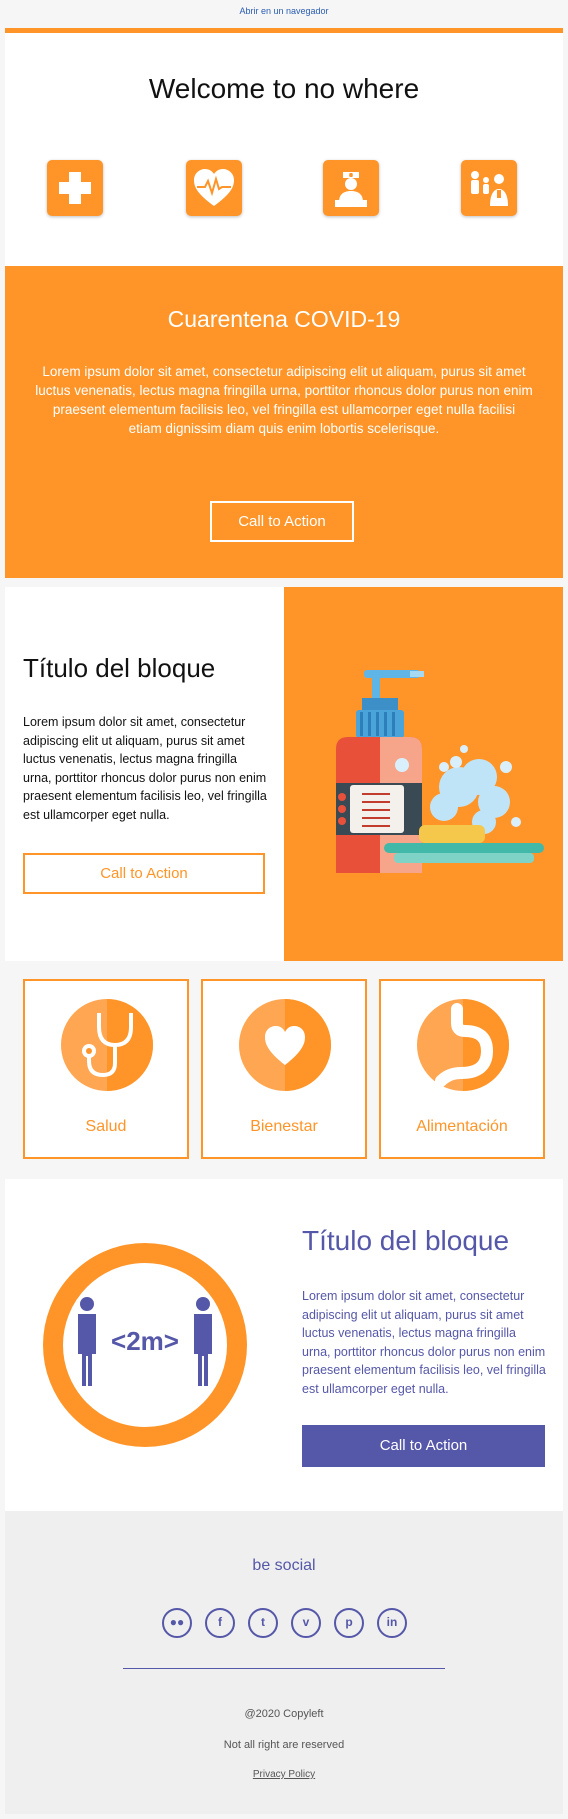  Describe the element at coordinates (283, 11) in the screenshot. I see `open-in-browser-link: Abrir en un navegador` at that location.